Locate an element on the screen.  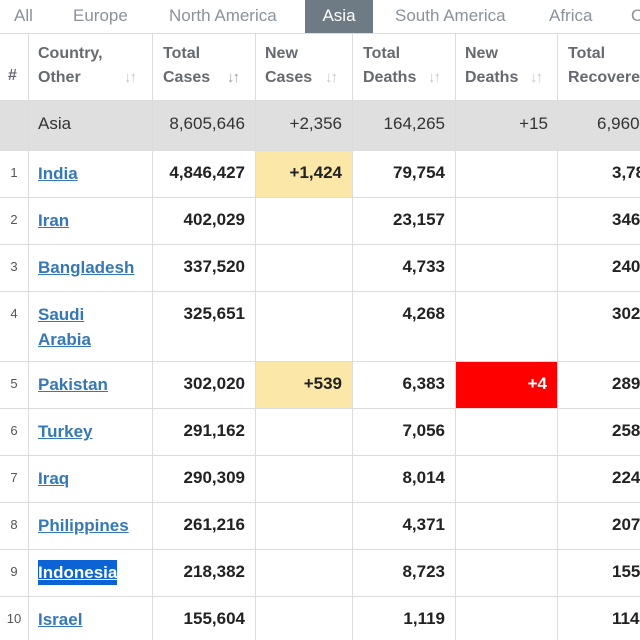
total-recovered-cell: 302 is located at coordinates (626, 313).